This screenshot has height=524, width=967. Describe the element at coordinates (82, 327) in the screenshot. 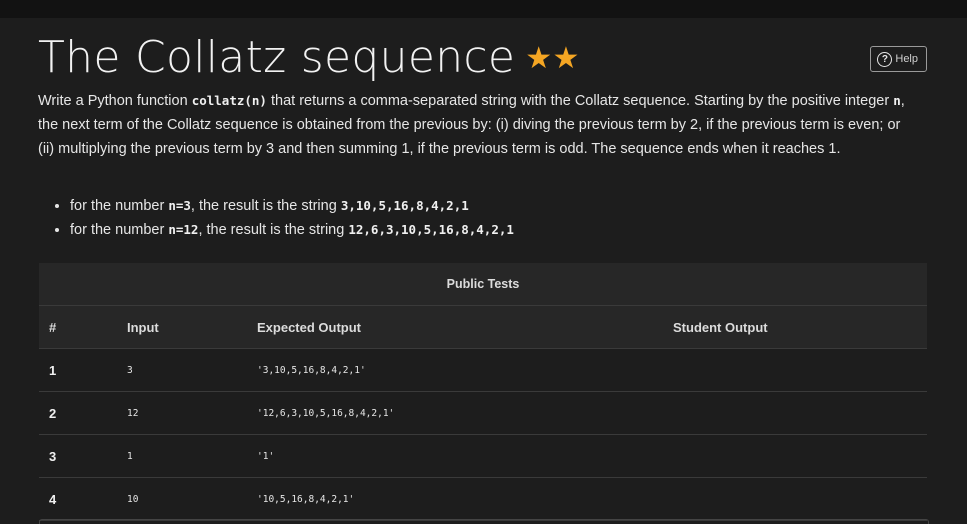

I see `column-header-number: #` at that location.